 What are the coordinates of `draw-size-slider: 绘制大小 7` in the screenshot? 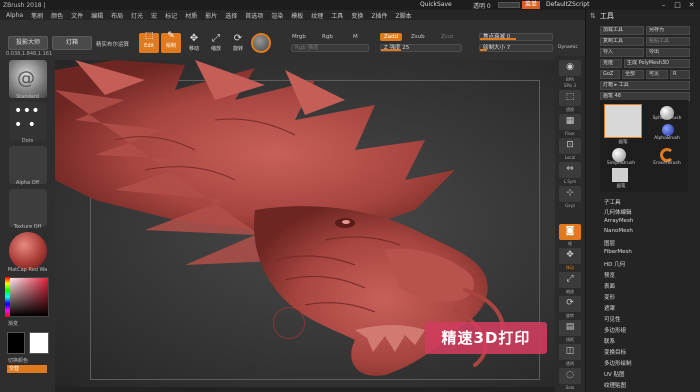 It's located at (516, 48).